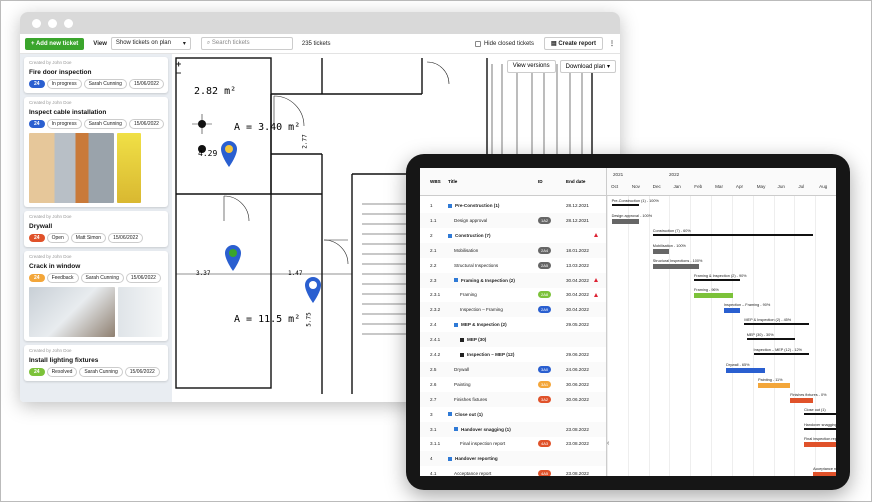  What do you see at coordinates (513, 429) in the screenshot?
I see `gantt-row: 3.1 Handover snagging (1) 23.08.2022` at bounding box center [513, 429].